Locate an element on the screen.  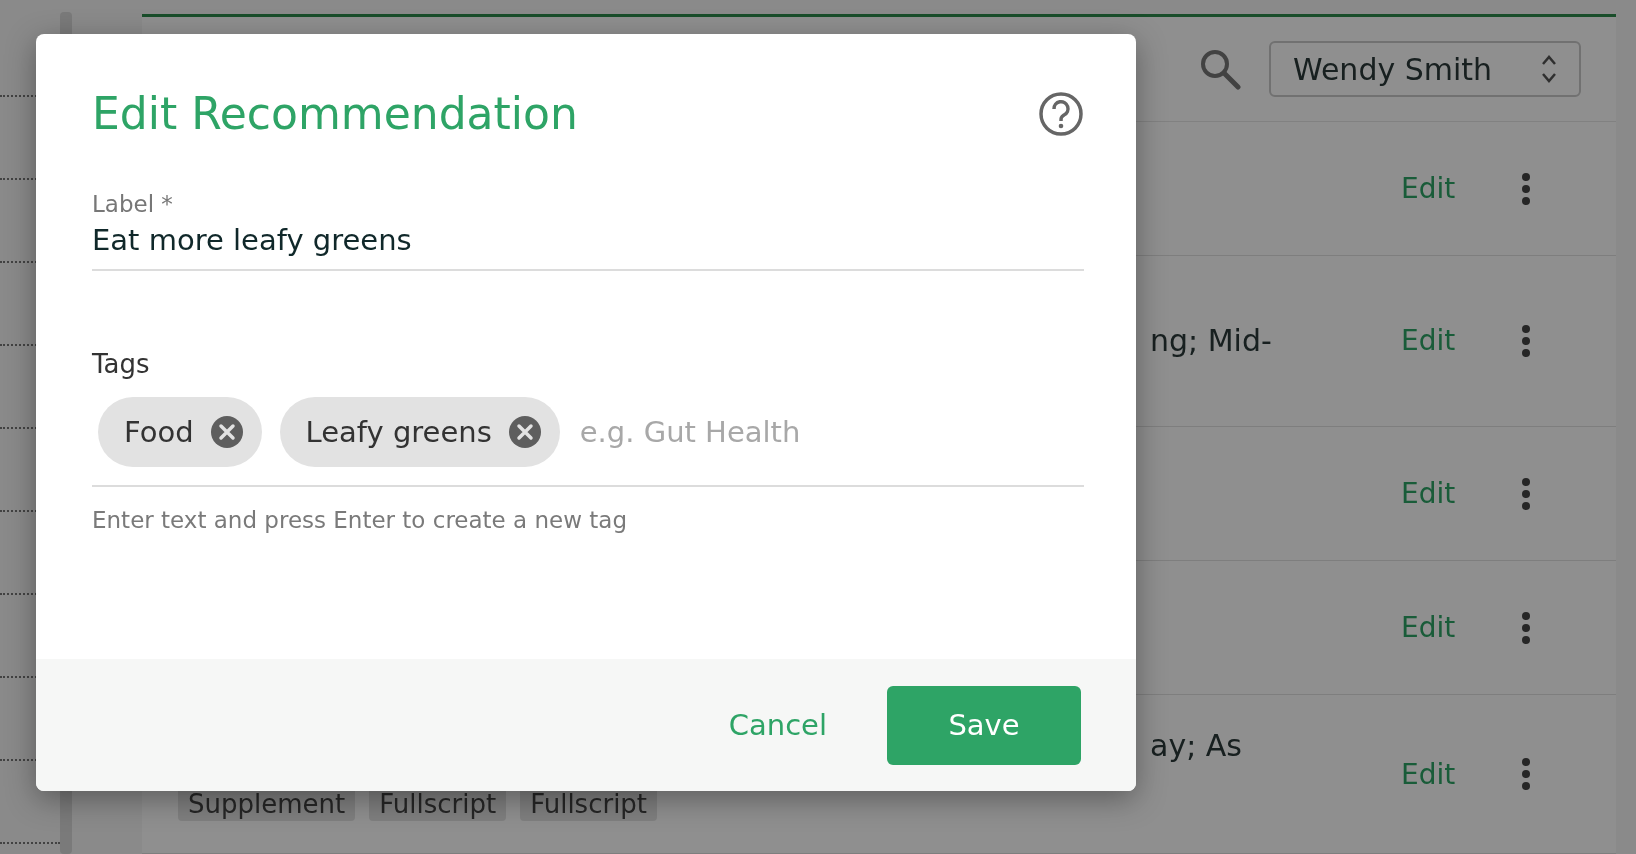
tag-chip: Leafy greens is located at coordinates (419, 432).